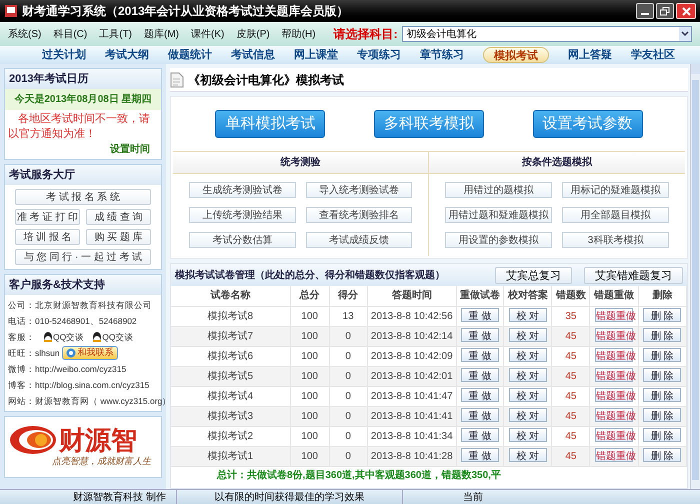 Image resolution: width=700 pixels, height=504 pixels. Describe the element at coordinates (21, 305) in the screenshot. I see `contact-label: 公司：` at that location.